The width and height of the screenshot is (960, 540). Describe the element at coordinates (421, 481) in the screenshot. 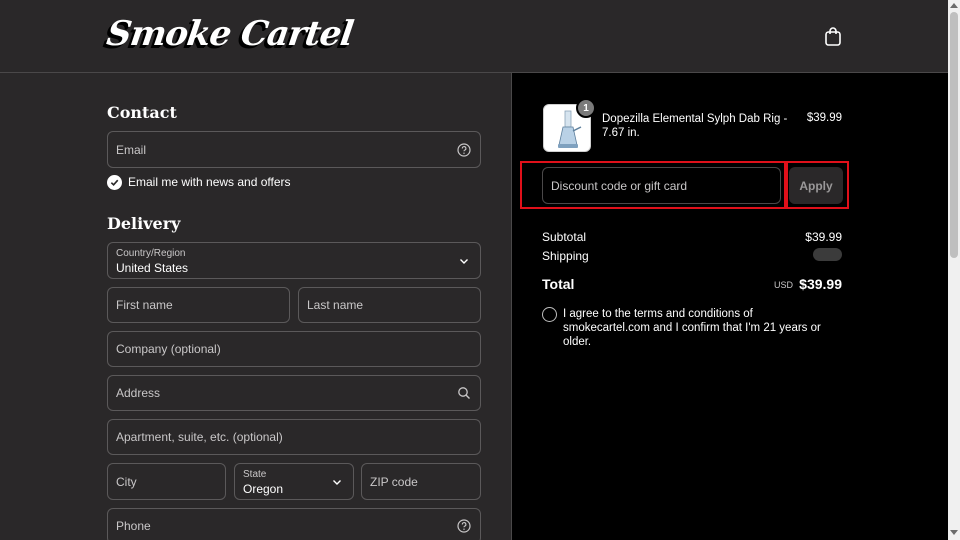

I see `zip-field: ZIP code` at that location.